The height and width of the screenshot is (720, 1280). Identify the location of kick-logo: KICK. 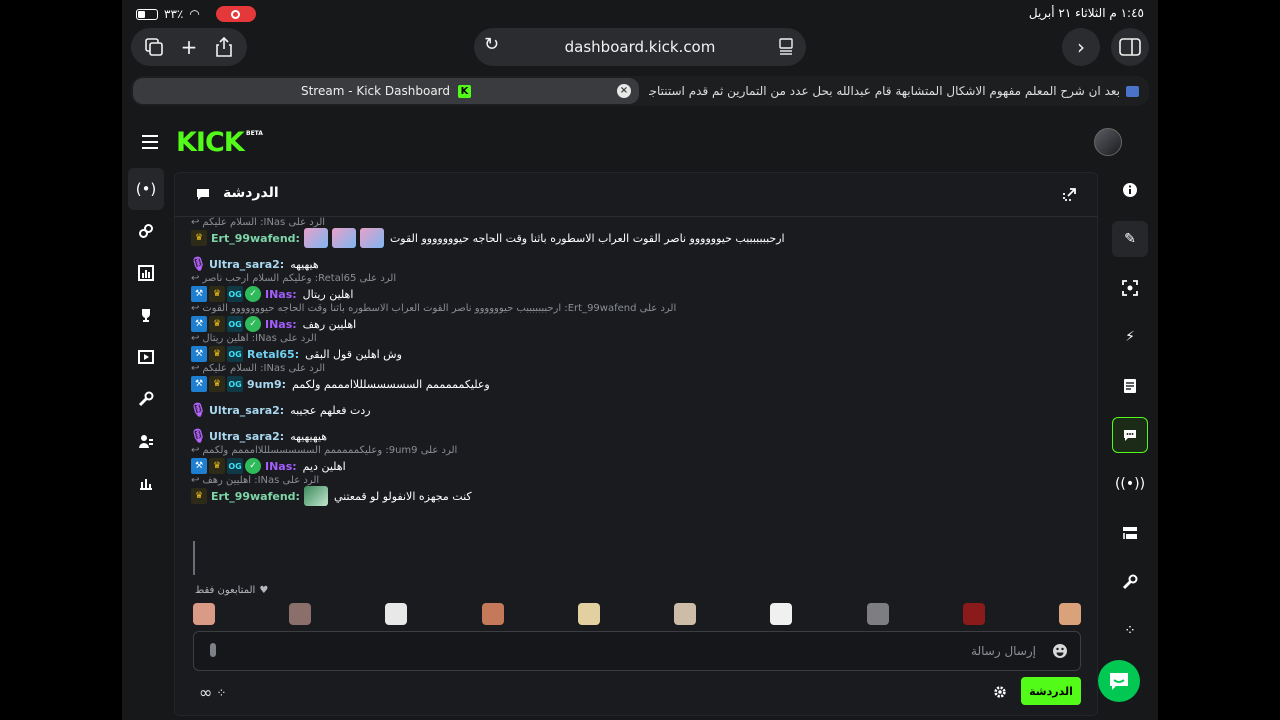
(210, 142).